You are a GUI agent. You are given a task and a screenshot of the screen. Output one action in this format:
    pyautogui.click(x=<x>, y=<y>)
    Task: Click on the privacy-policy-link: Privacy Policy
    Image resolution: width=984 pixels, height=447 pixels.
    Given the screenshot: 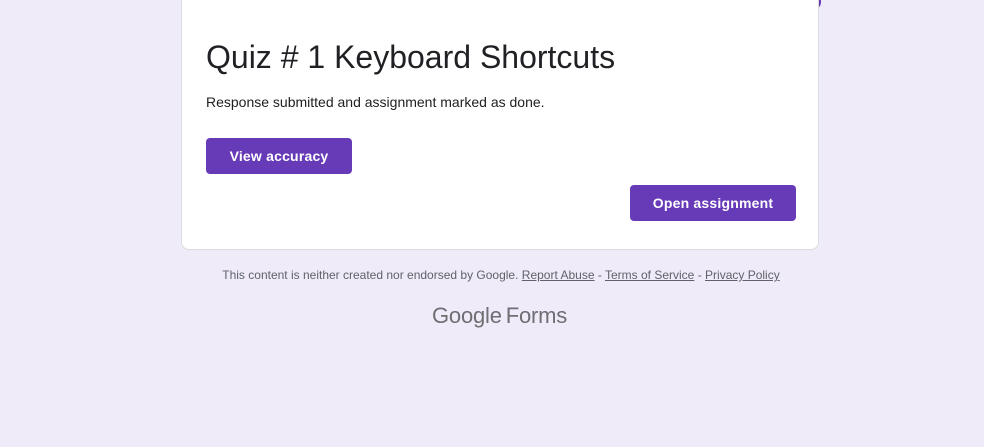 What is the action you would take?
    pyautogui.click(x=742, y=275)
    